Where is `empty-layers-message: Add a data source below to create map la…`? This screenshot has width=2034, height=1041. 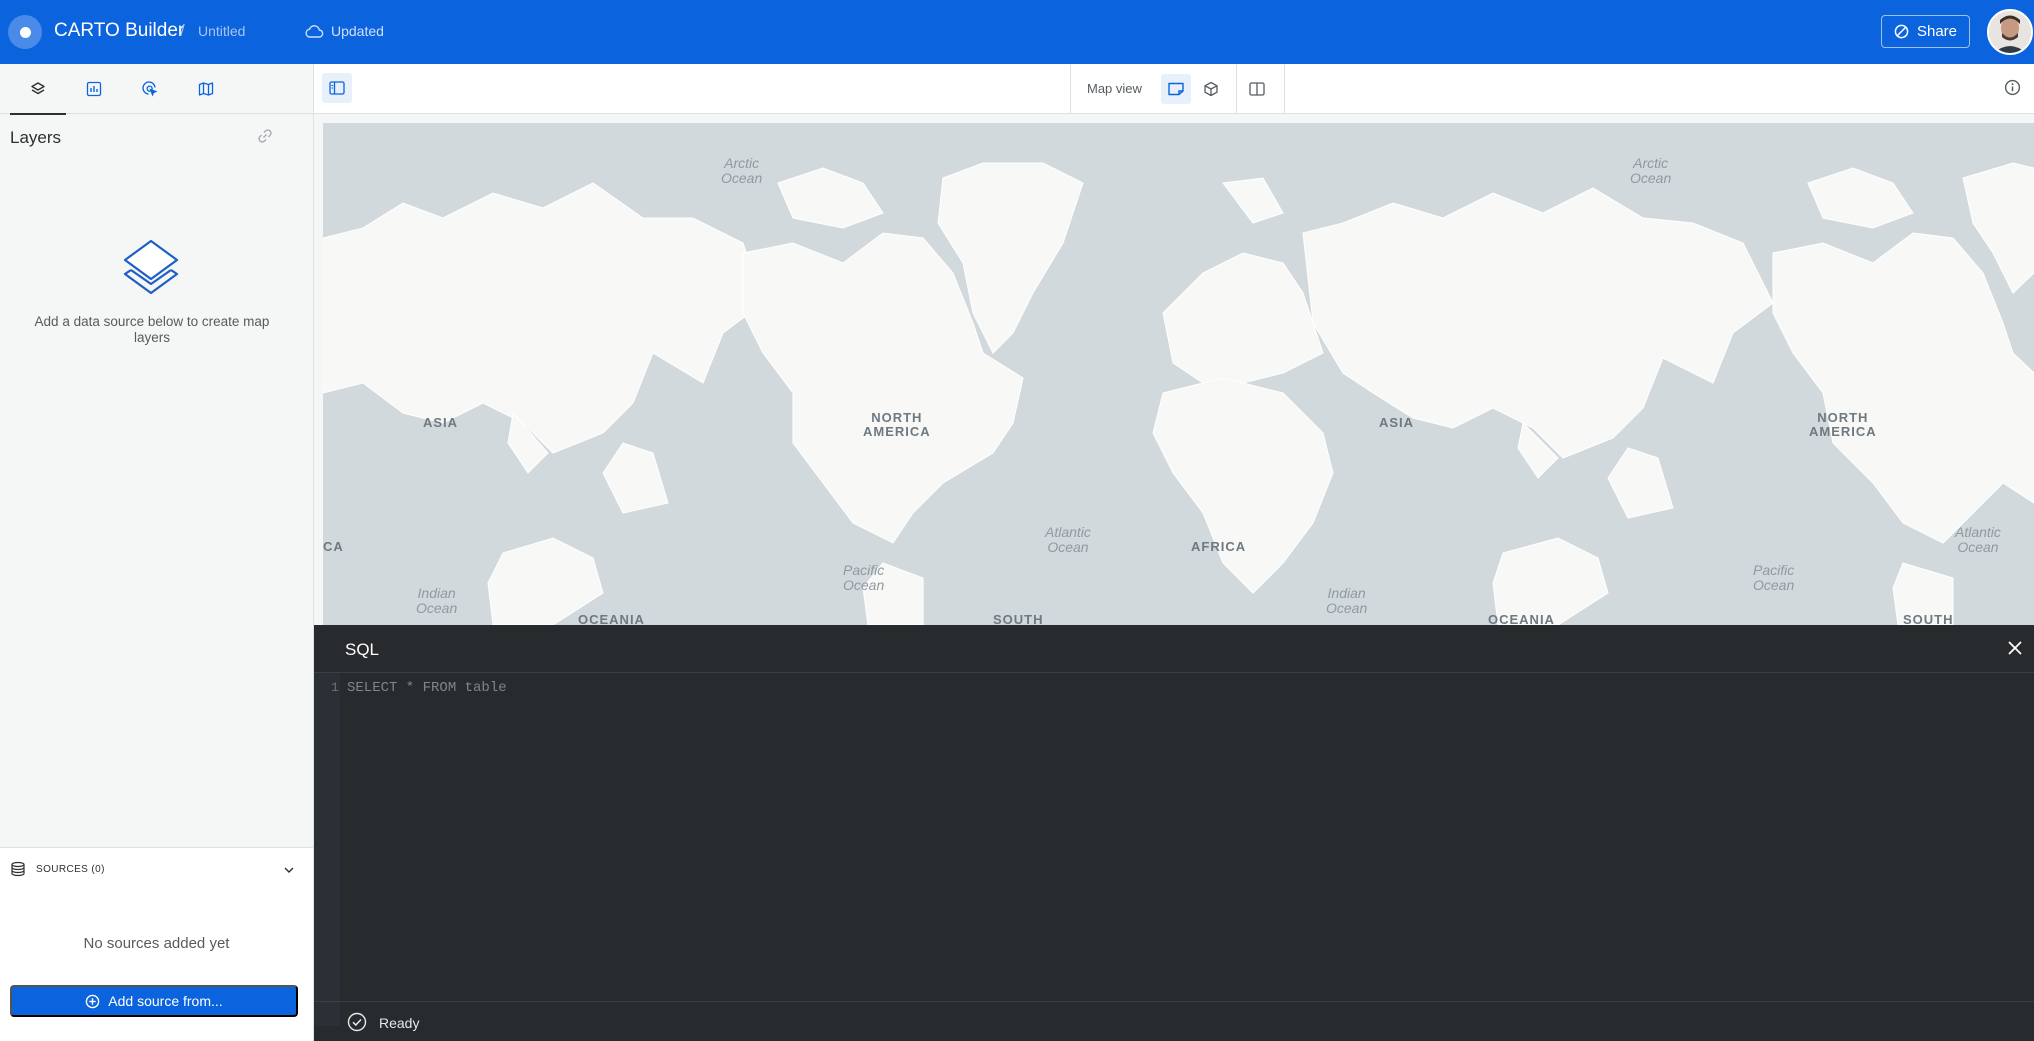
empty-layers-message: Add a data source below to create map la… is located at coordinates (152, 329).